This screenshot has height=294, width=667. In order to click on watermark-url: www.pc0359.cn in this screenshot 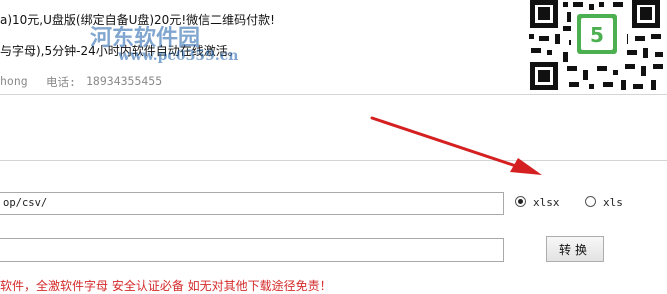, I will do `click(178, 56)`.